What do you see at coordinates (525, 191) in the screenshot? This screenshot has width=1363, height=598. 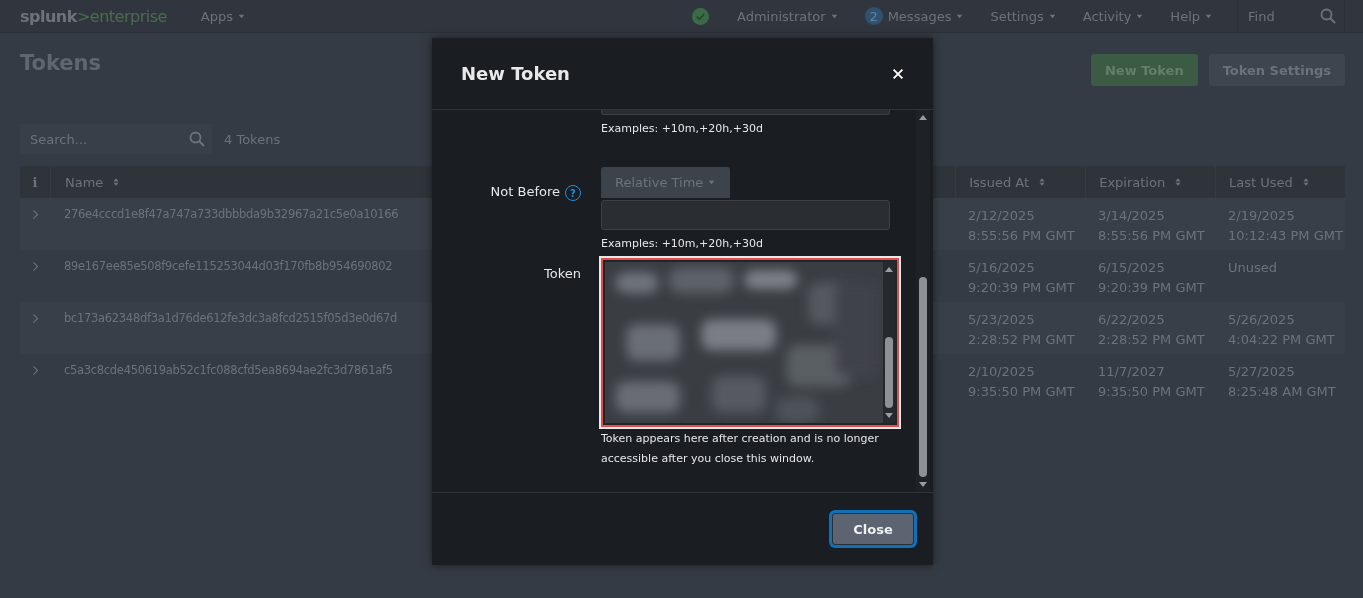 I see `field-label: Not Before` at bounding box center [525, 191].